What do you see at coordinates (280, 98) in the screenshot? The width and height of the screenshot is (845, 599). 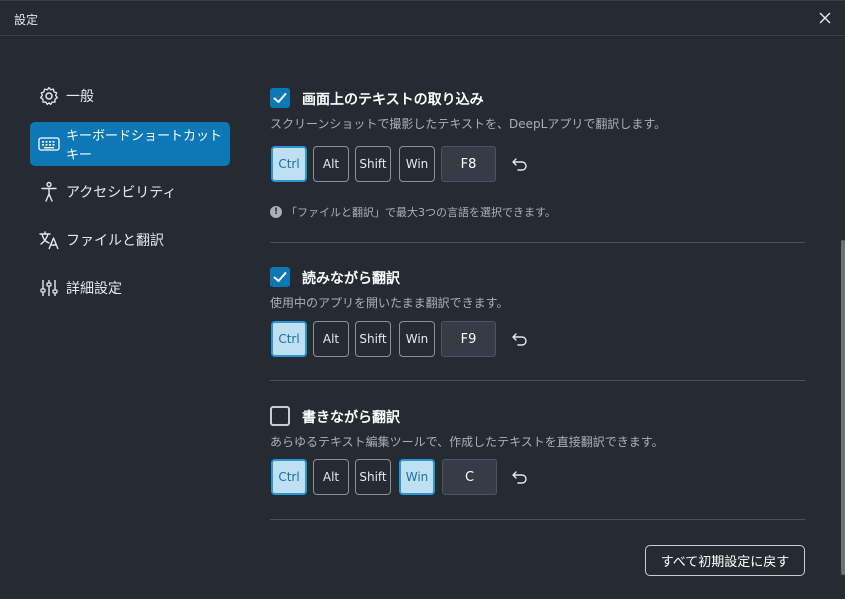 I see `screen-capture-checkbox` at bounding box center [280, 98].